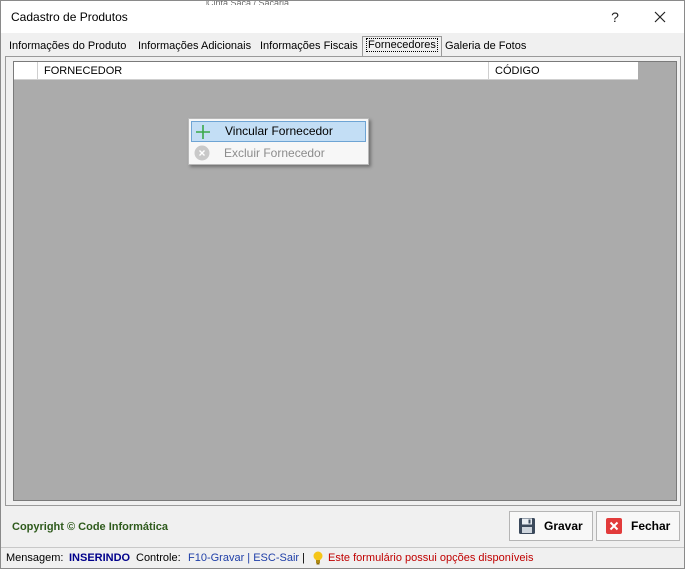 Image resolution: width=685 pixels, height=569 pixels. Describe the element at coordinates (203, 132) in the screenshot. I see `plus-icon` at that location.